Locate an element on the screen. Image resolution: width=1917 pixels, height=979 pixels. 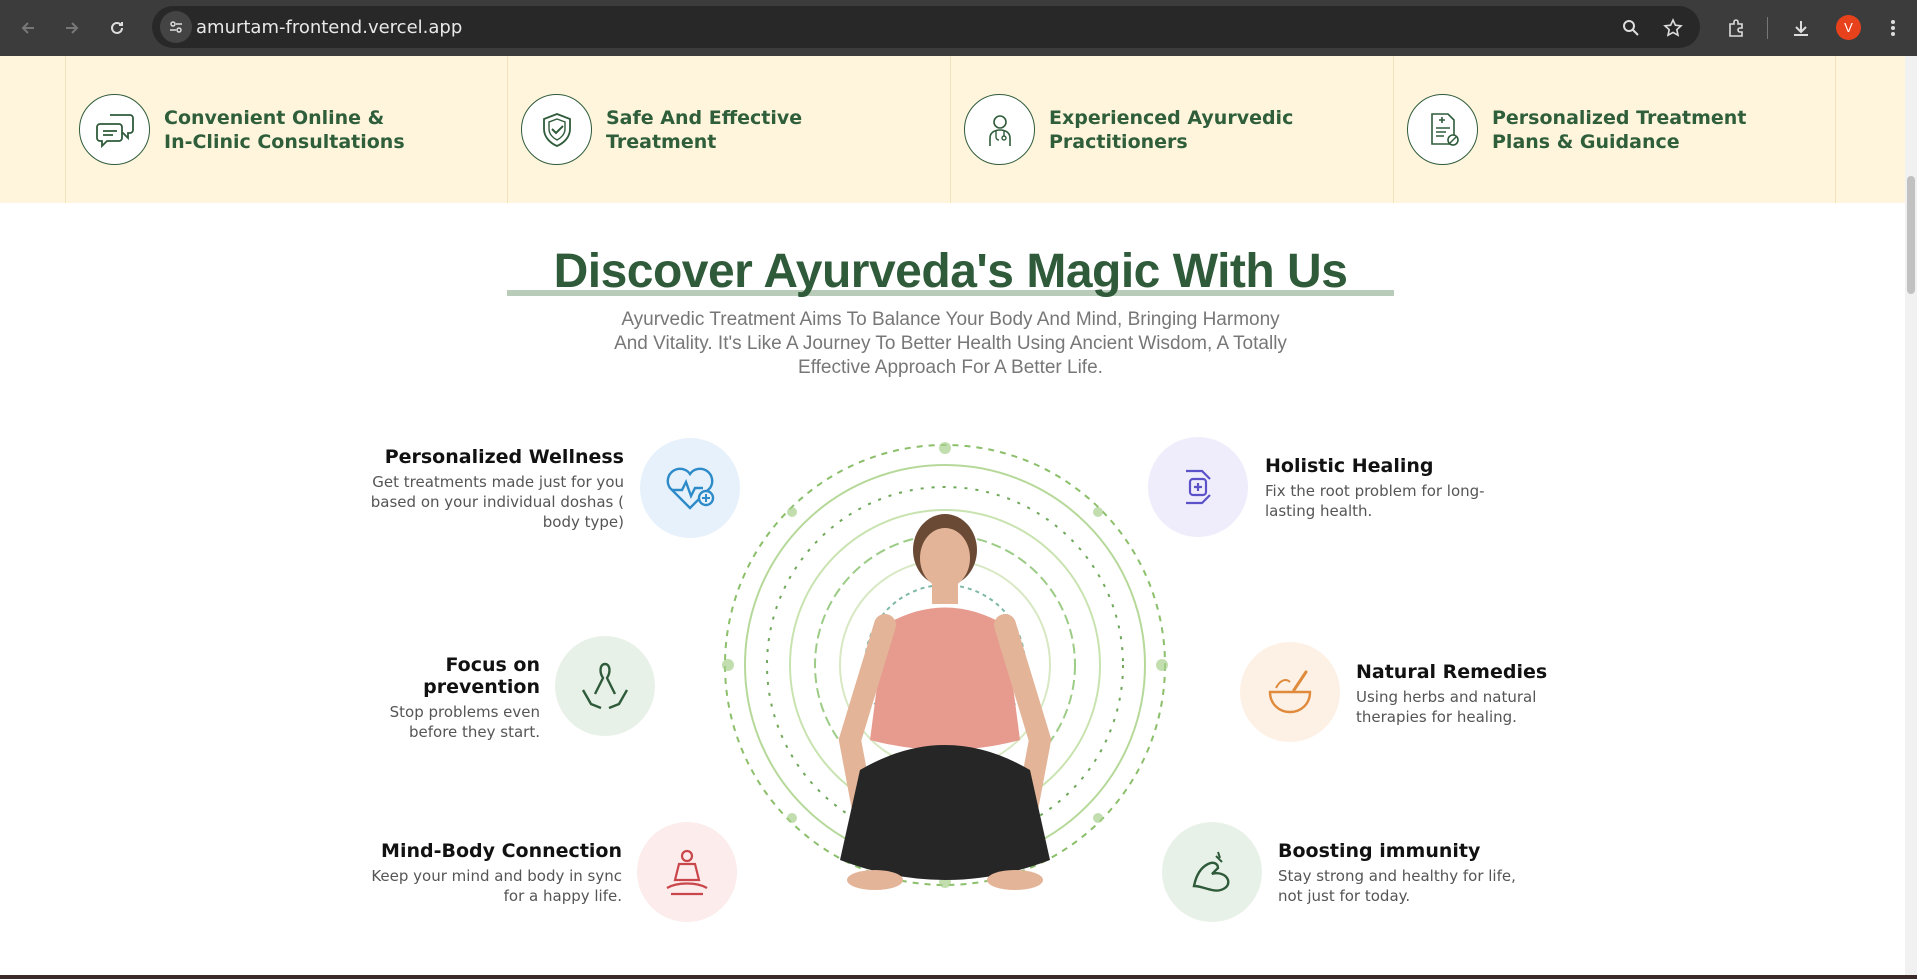
benefit-title: Boosting immunity is located at coordinates (1379, 851).